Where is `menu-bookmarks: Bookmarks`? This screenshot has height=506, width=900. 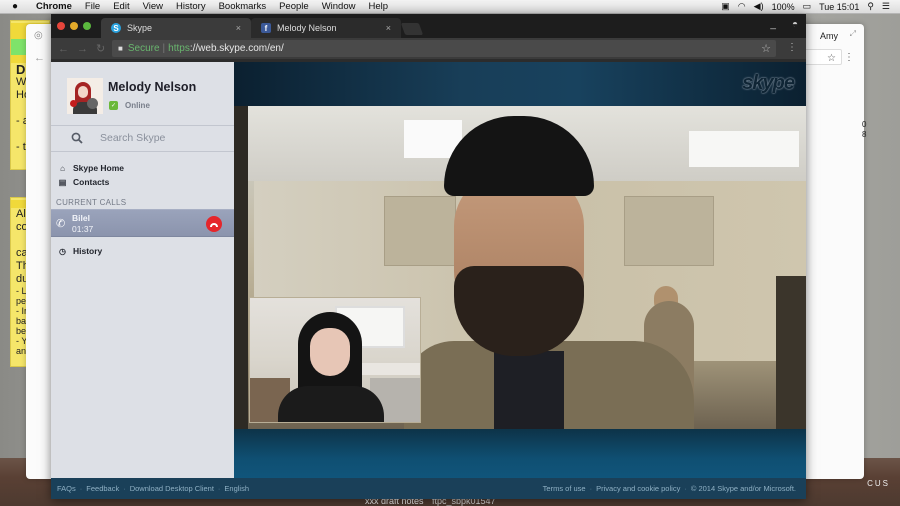 menu-bookmarks: Bookmarks is located at coordinates (243, 6).